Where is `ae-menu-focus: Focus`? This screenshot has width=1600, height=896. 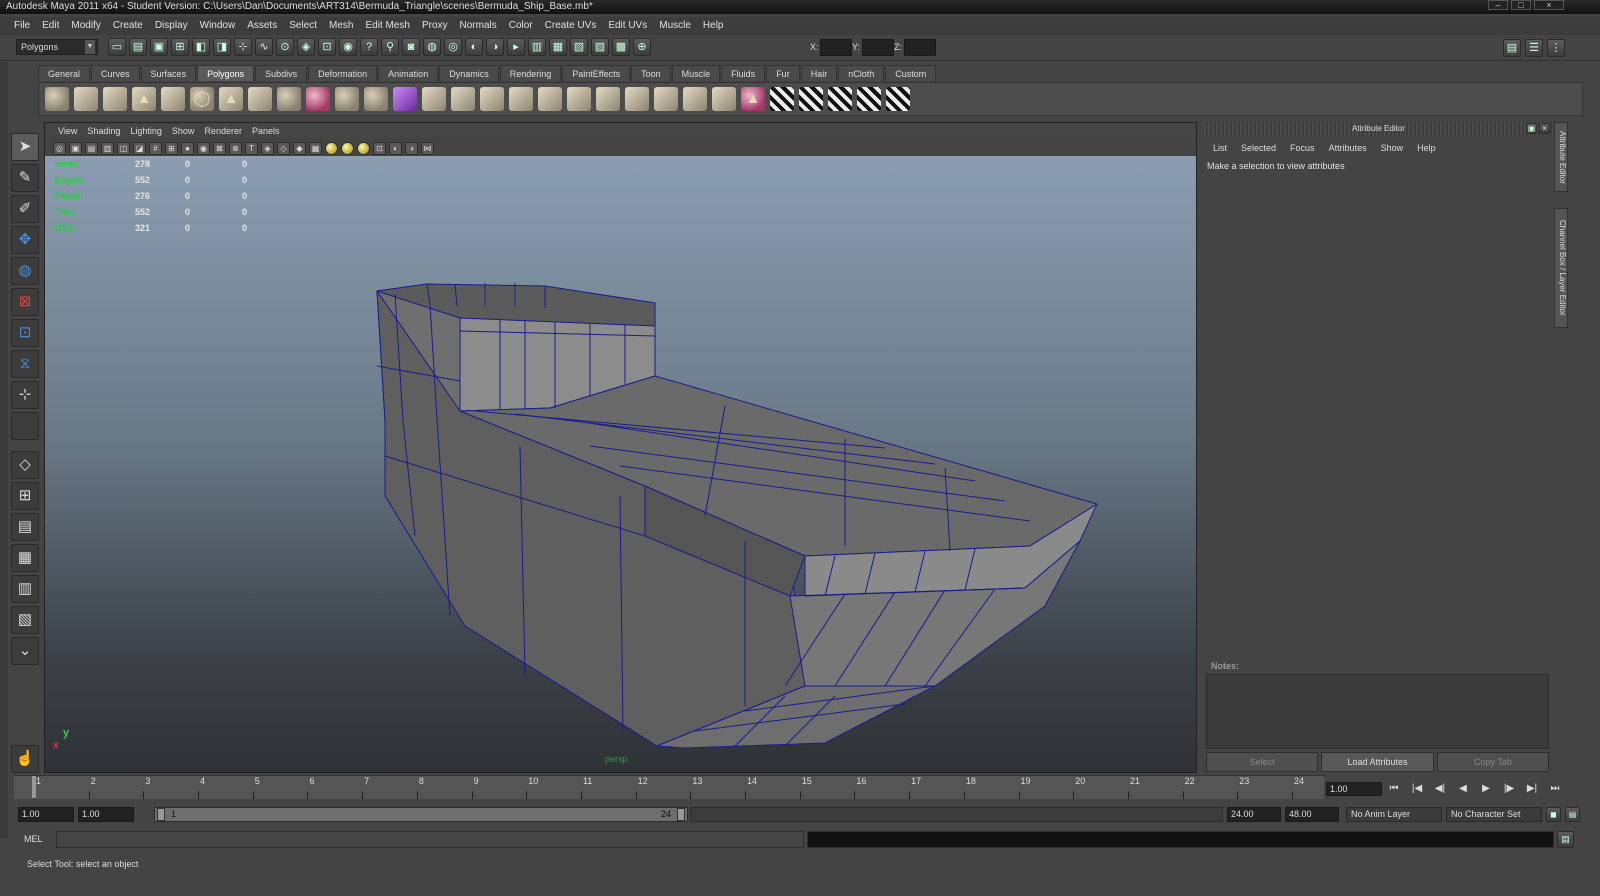
ae-menu-focus: Focus is located at coordinates (1302, 148).